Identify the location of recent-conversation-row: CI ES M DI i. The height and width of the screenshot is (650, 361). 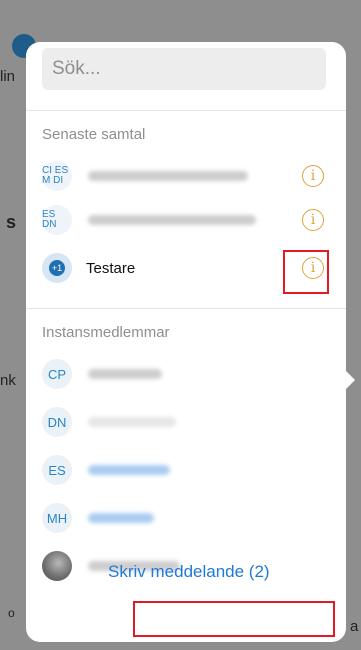
(189, 176).